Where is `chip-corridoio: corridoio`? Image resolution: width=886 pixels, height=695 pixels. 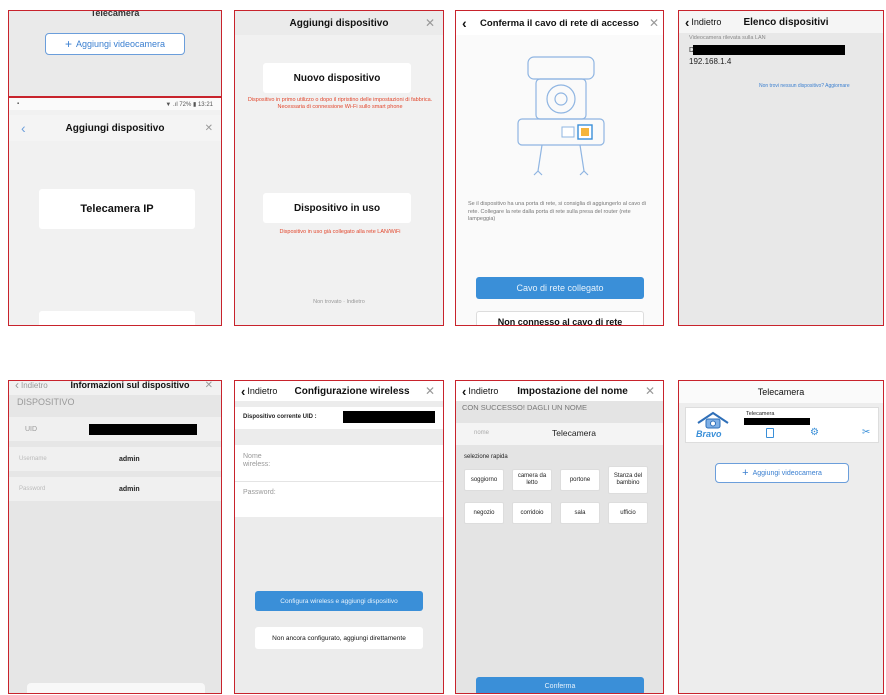 chip-corridoio: corridoio is located at coordinates (532, 513).